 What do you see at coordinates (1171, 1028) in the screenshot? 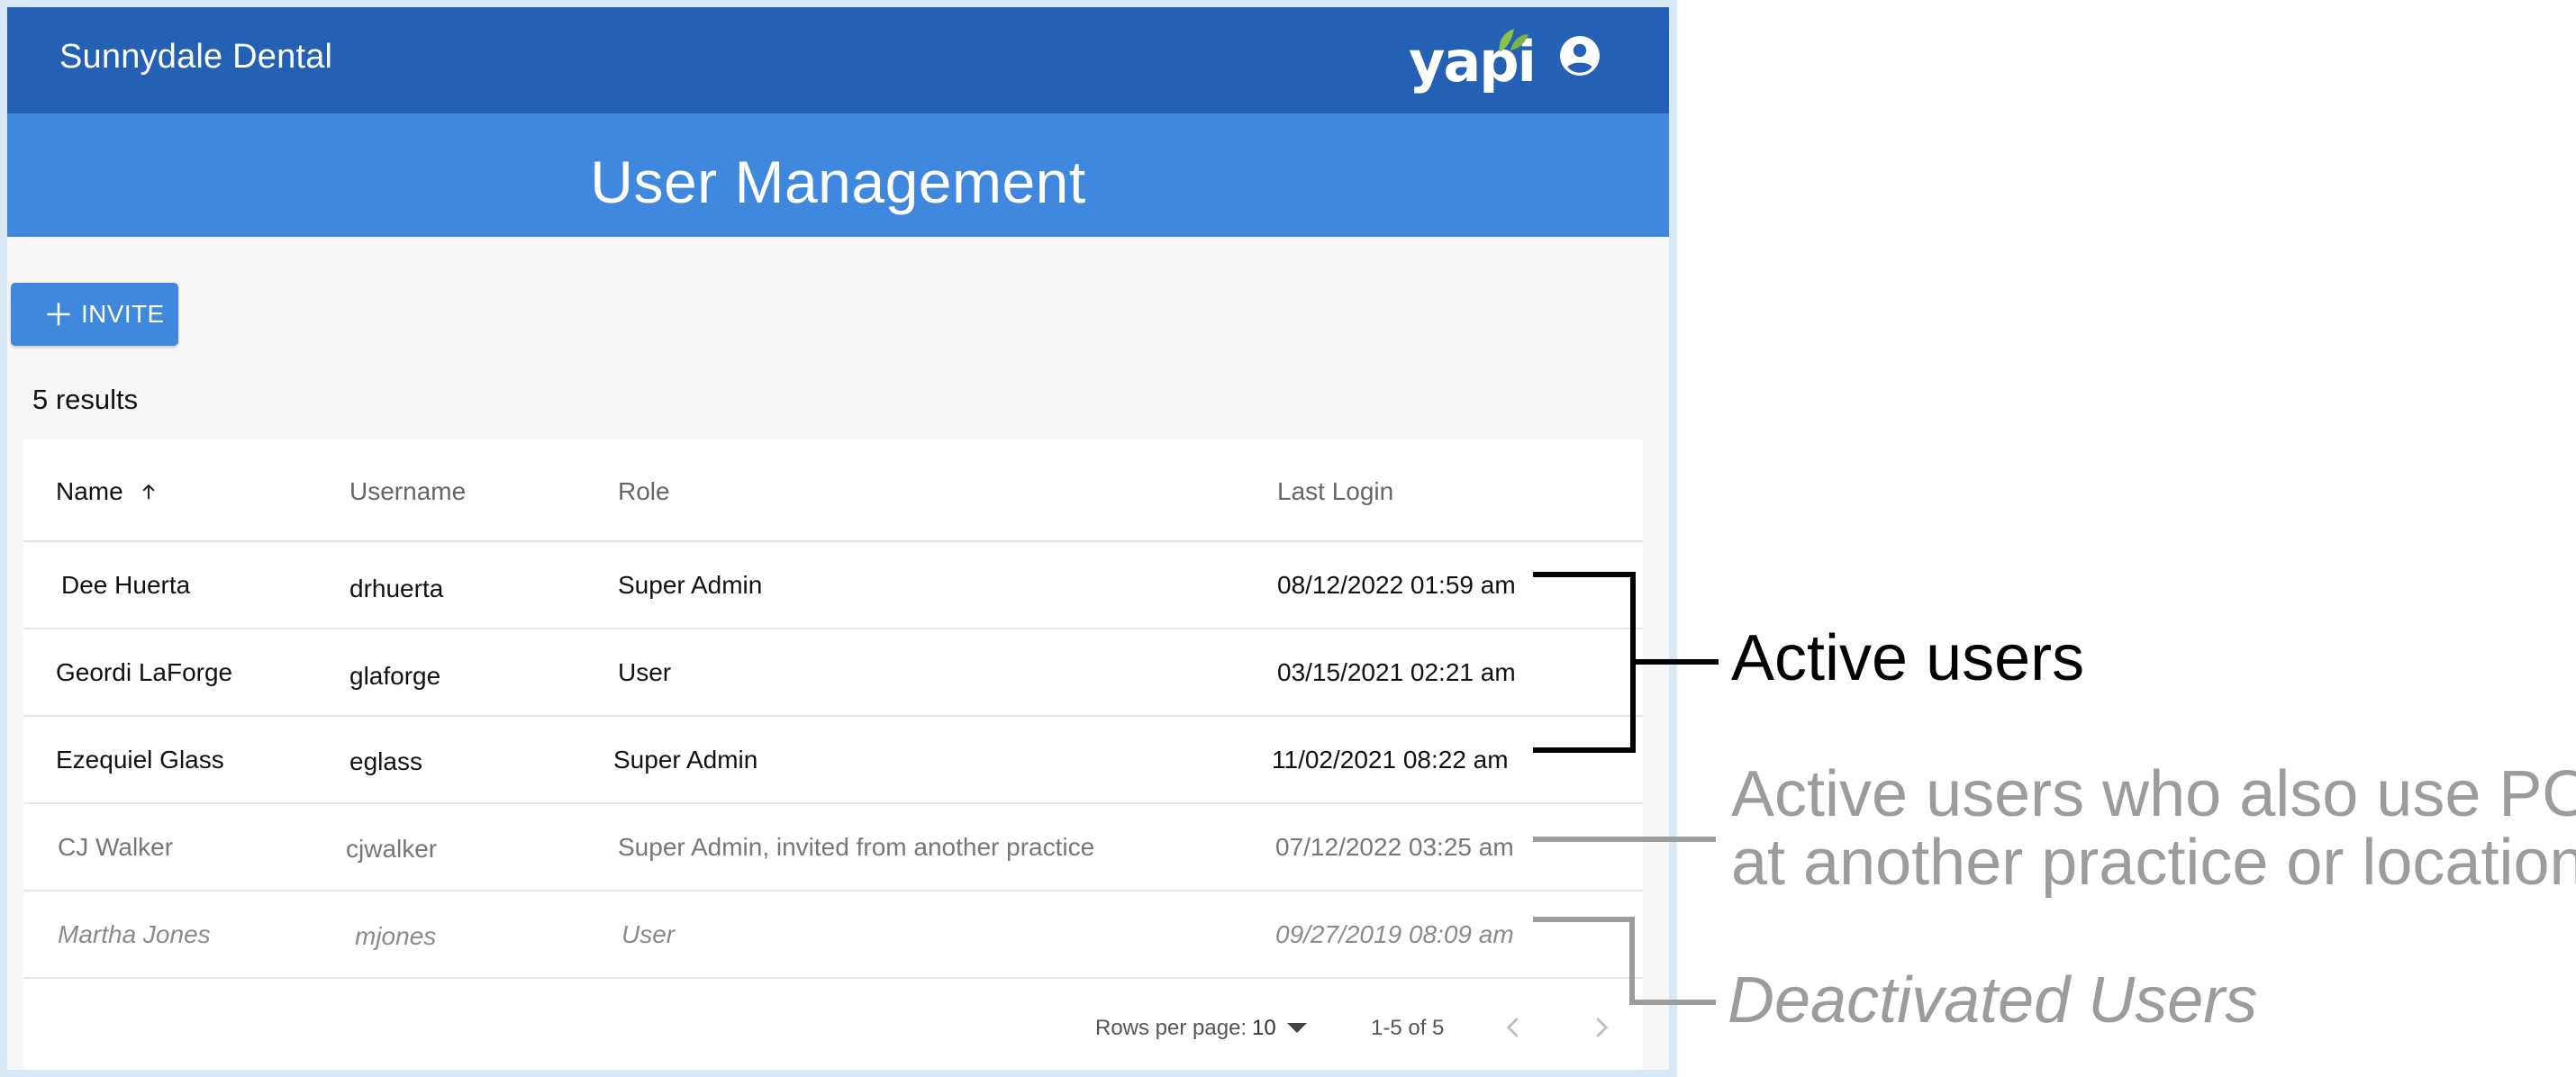
I see `rows-per-page-label: Rows per page:` at bounding box center [1171, 1028].